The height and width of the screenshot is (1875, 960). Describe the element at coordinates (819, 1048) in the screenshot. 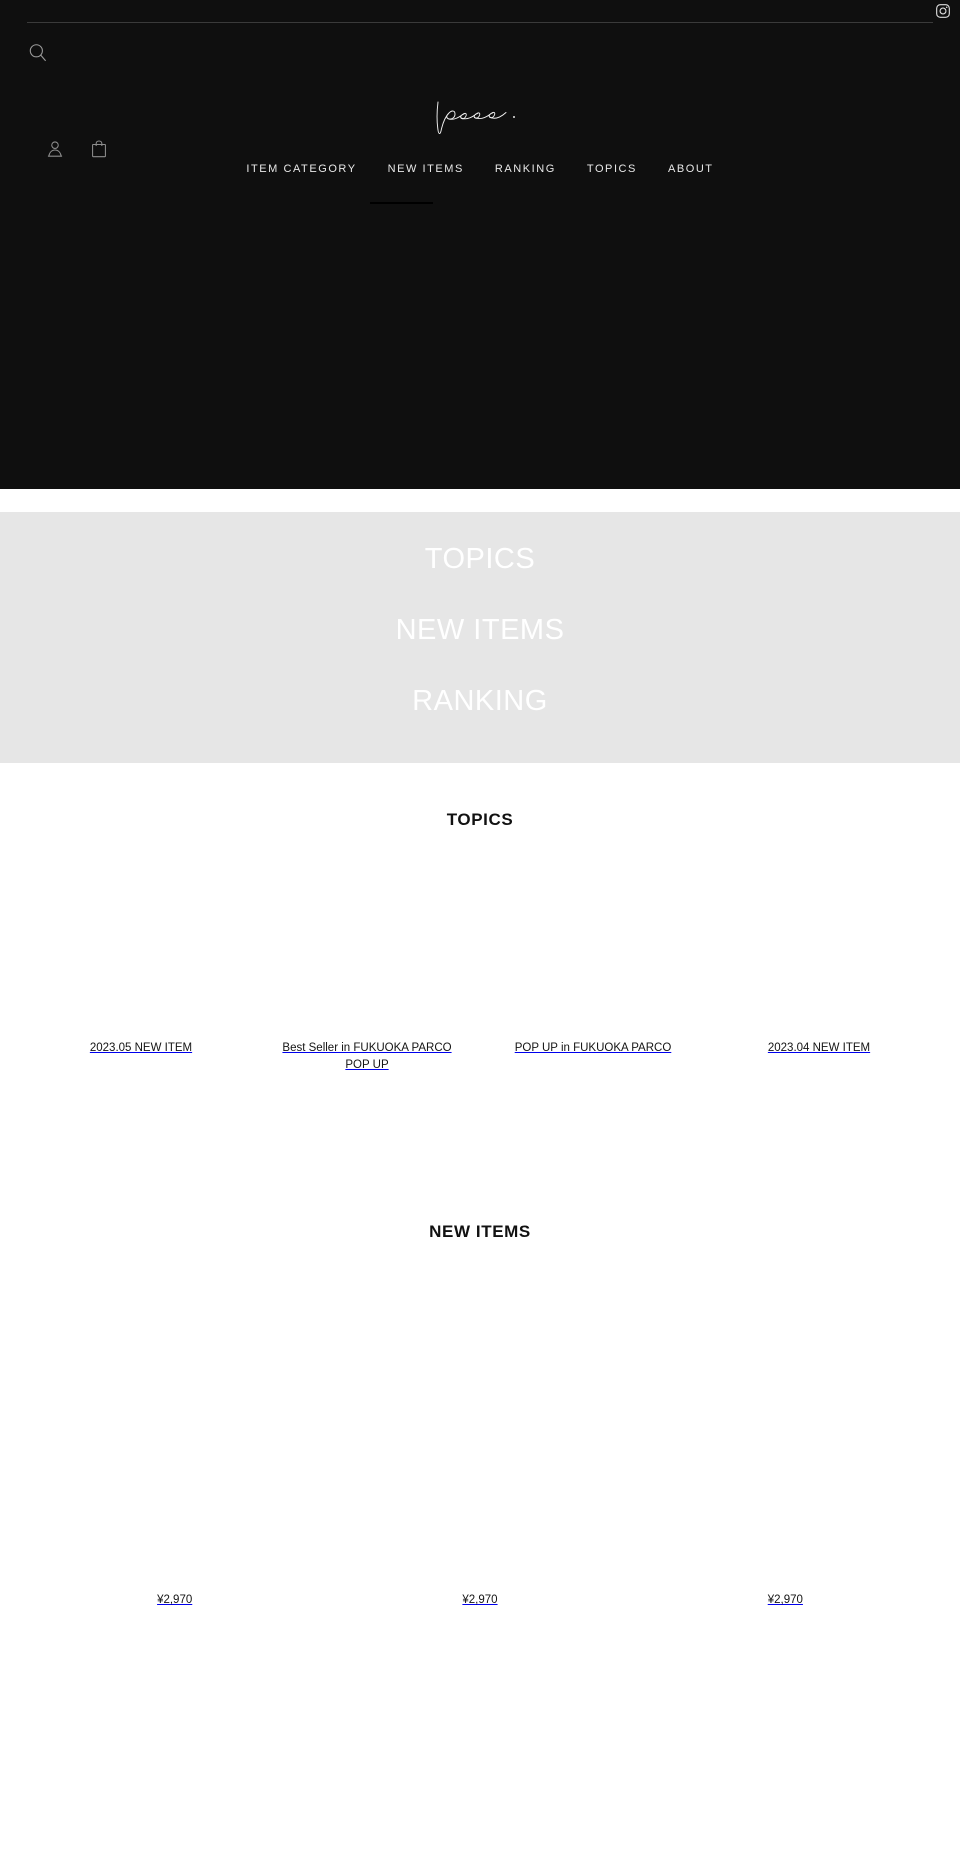

I see `topic-label: 2023.04 NEW ITEM` at that location.